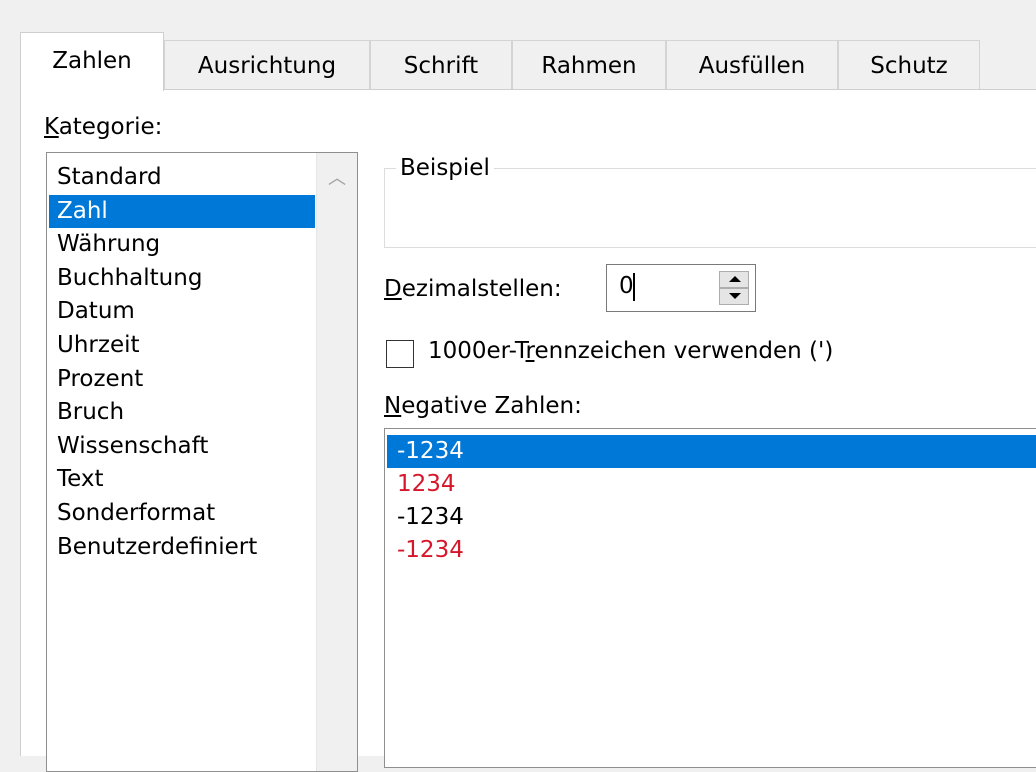  I want to click on category-label: Kategorie:, so click(103, 127).